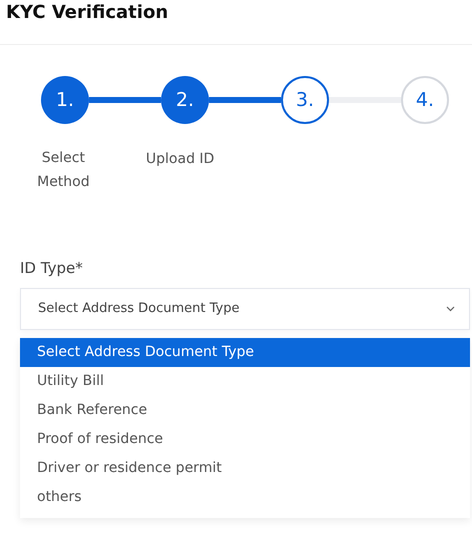 The height and width of the screenshot is (556, 472). What do you see at coordinates (245, 309) in the screenshot?
I see `select-field: Select Address Document Type` at bounding box center [245, 309].